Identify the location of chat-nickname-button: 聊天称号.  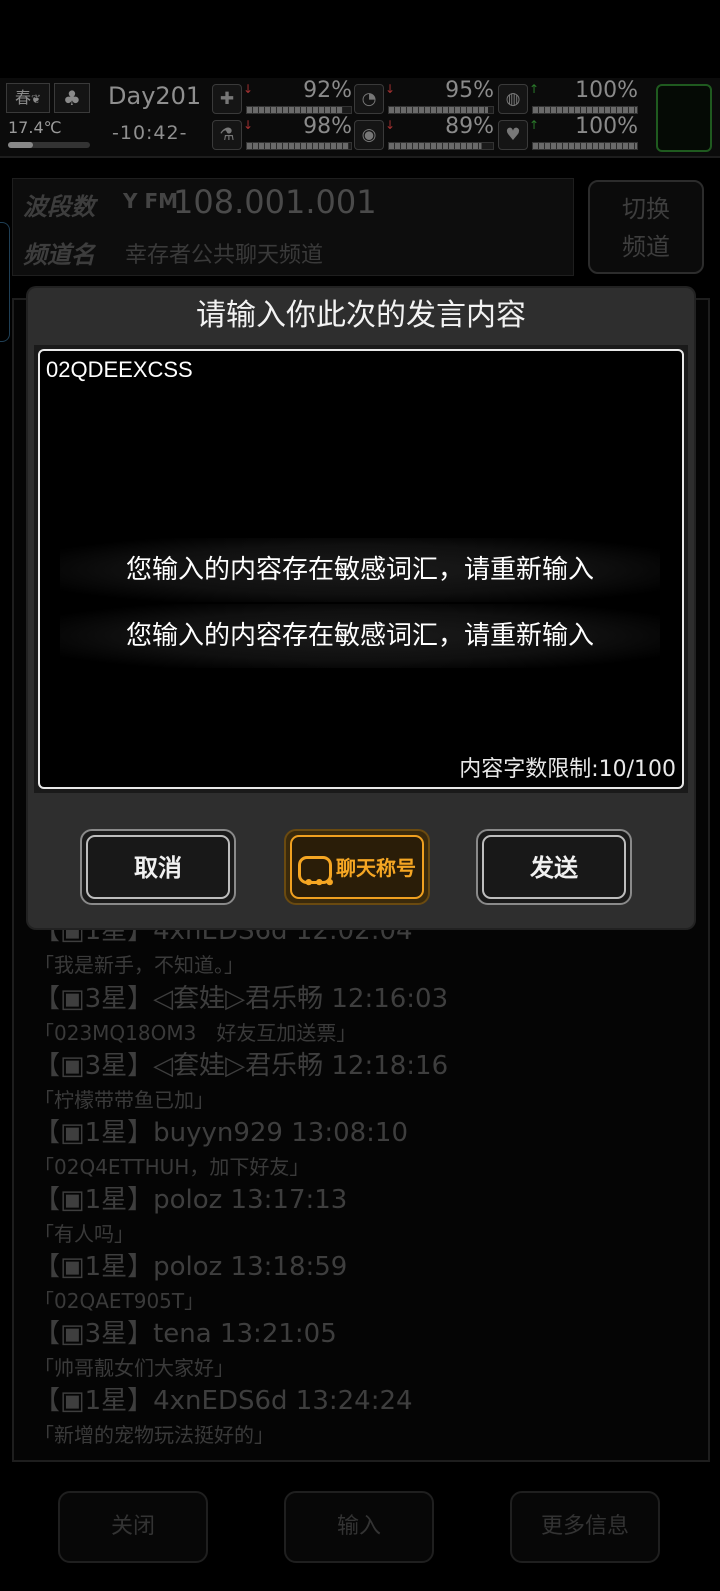
(357, 872).